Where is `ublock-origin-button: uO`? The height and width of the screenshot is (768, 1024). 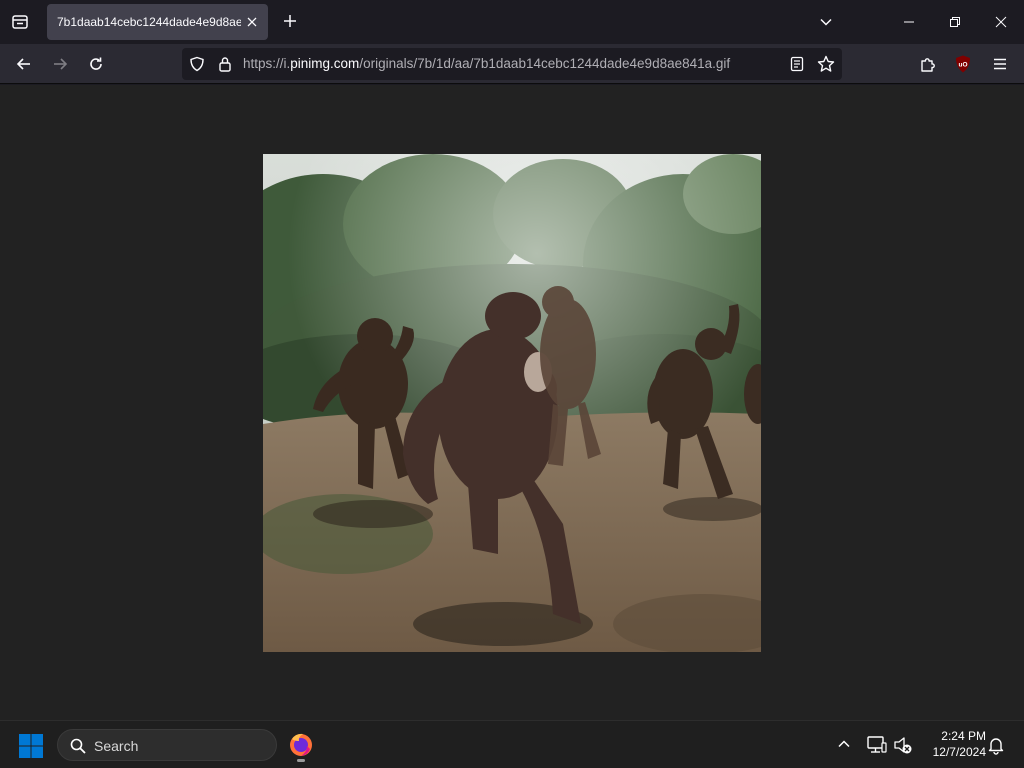
ublock-origin-button: uO is located at coordinates (963, 64).